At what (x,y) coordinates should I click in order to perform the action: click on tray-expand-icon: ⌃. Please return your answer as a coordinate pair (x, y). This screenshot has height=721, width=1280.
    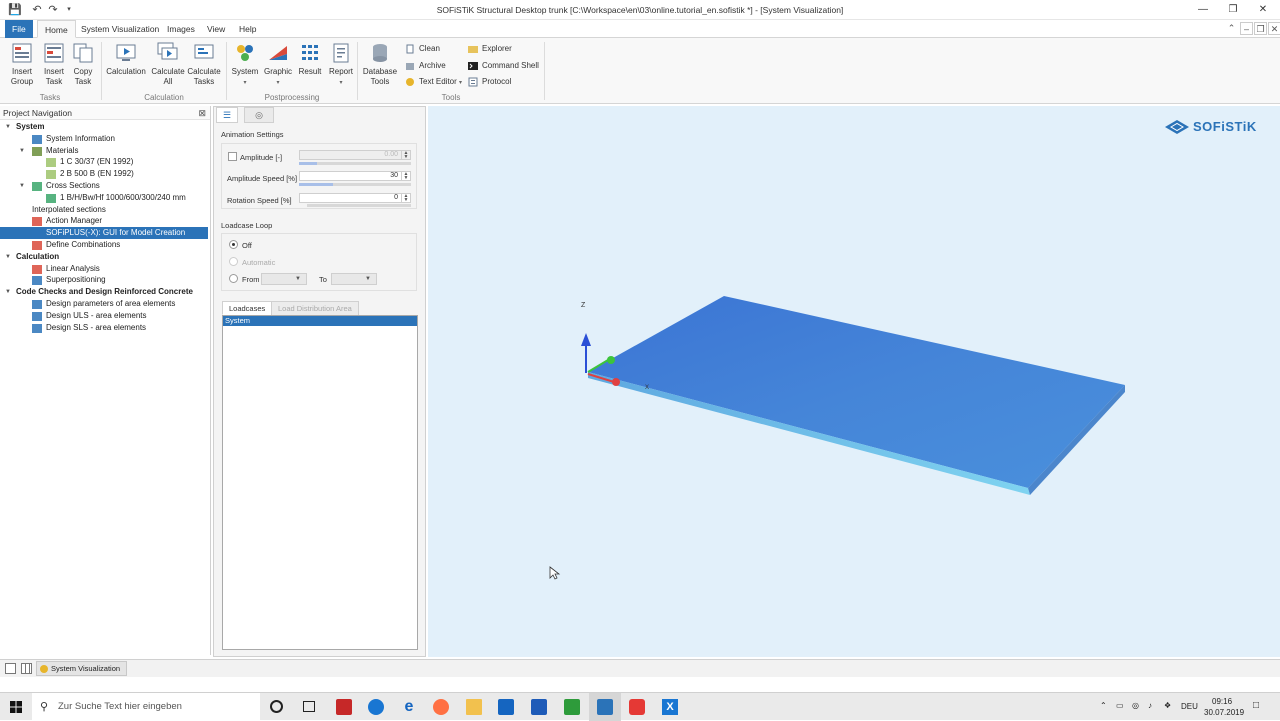
    Looking at the image, I should click on (1103, 705).